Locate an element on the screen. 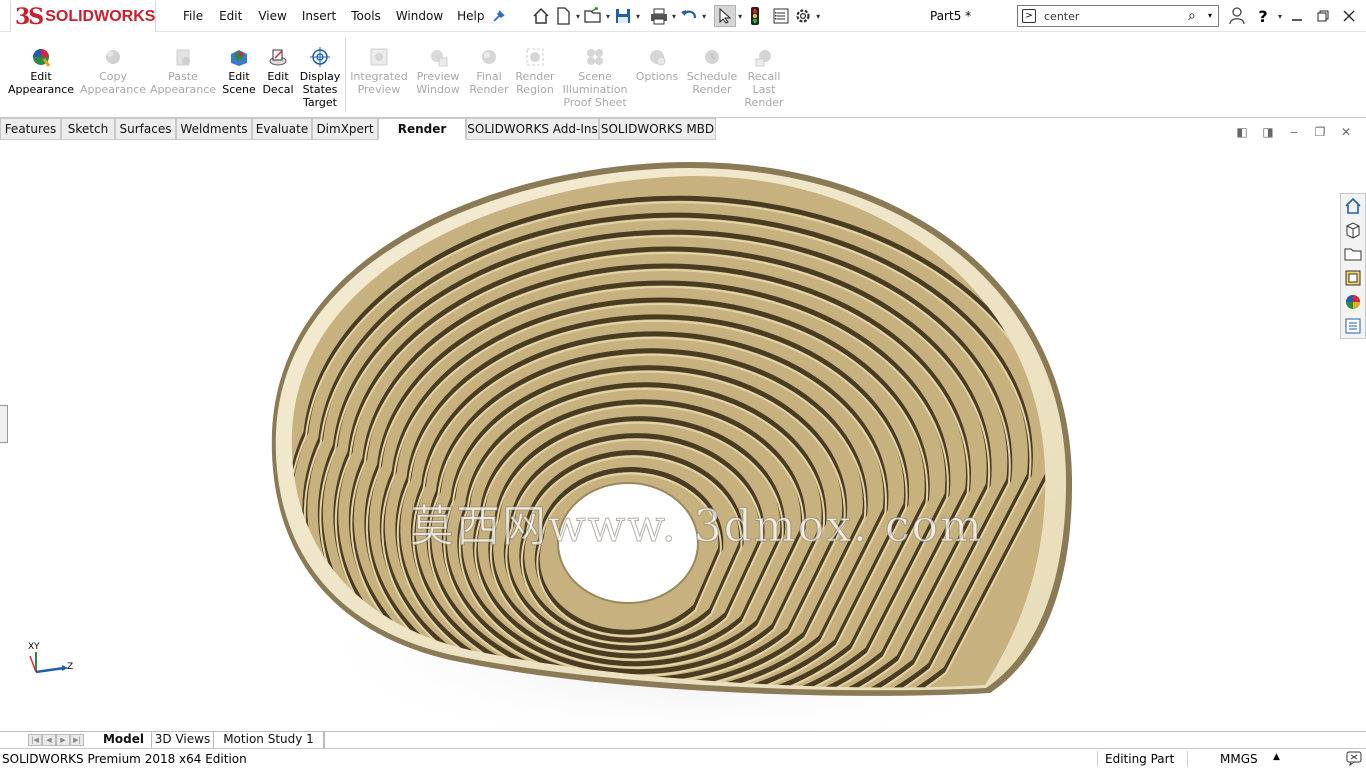  render-region-button: Render Region is located at coordinates (535, 71).